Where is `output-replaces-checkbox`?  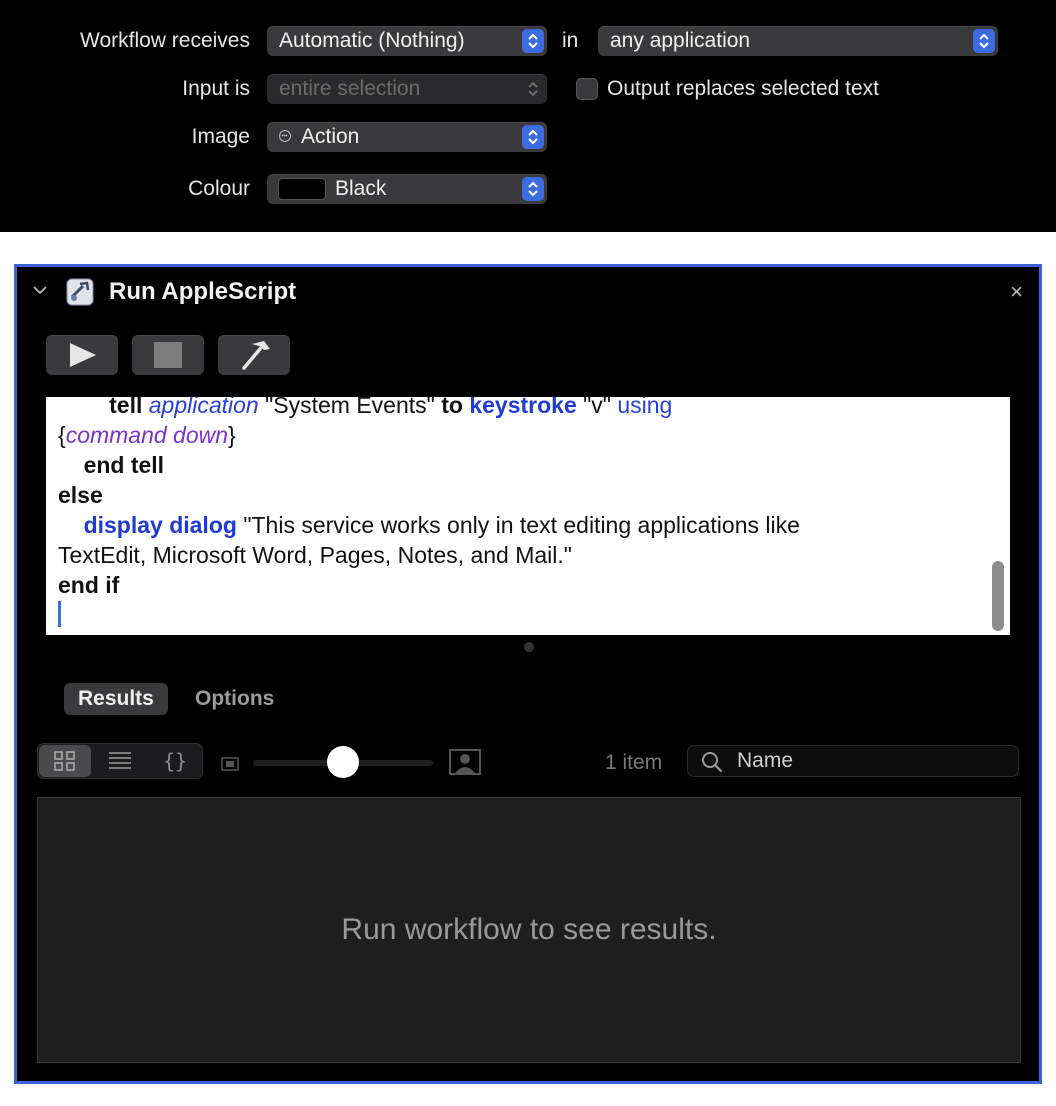
output-replaces-checkbox is located at coordinates (587, 89).